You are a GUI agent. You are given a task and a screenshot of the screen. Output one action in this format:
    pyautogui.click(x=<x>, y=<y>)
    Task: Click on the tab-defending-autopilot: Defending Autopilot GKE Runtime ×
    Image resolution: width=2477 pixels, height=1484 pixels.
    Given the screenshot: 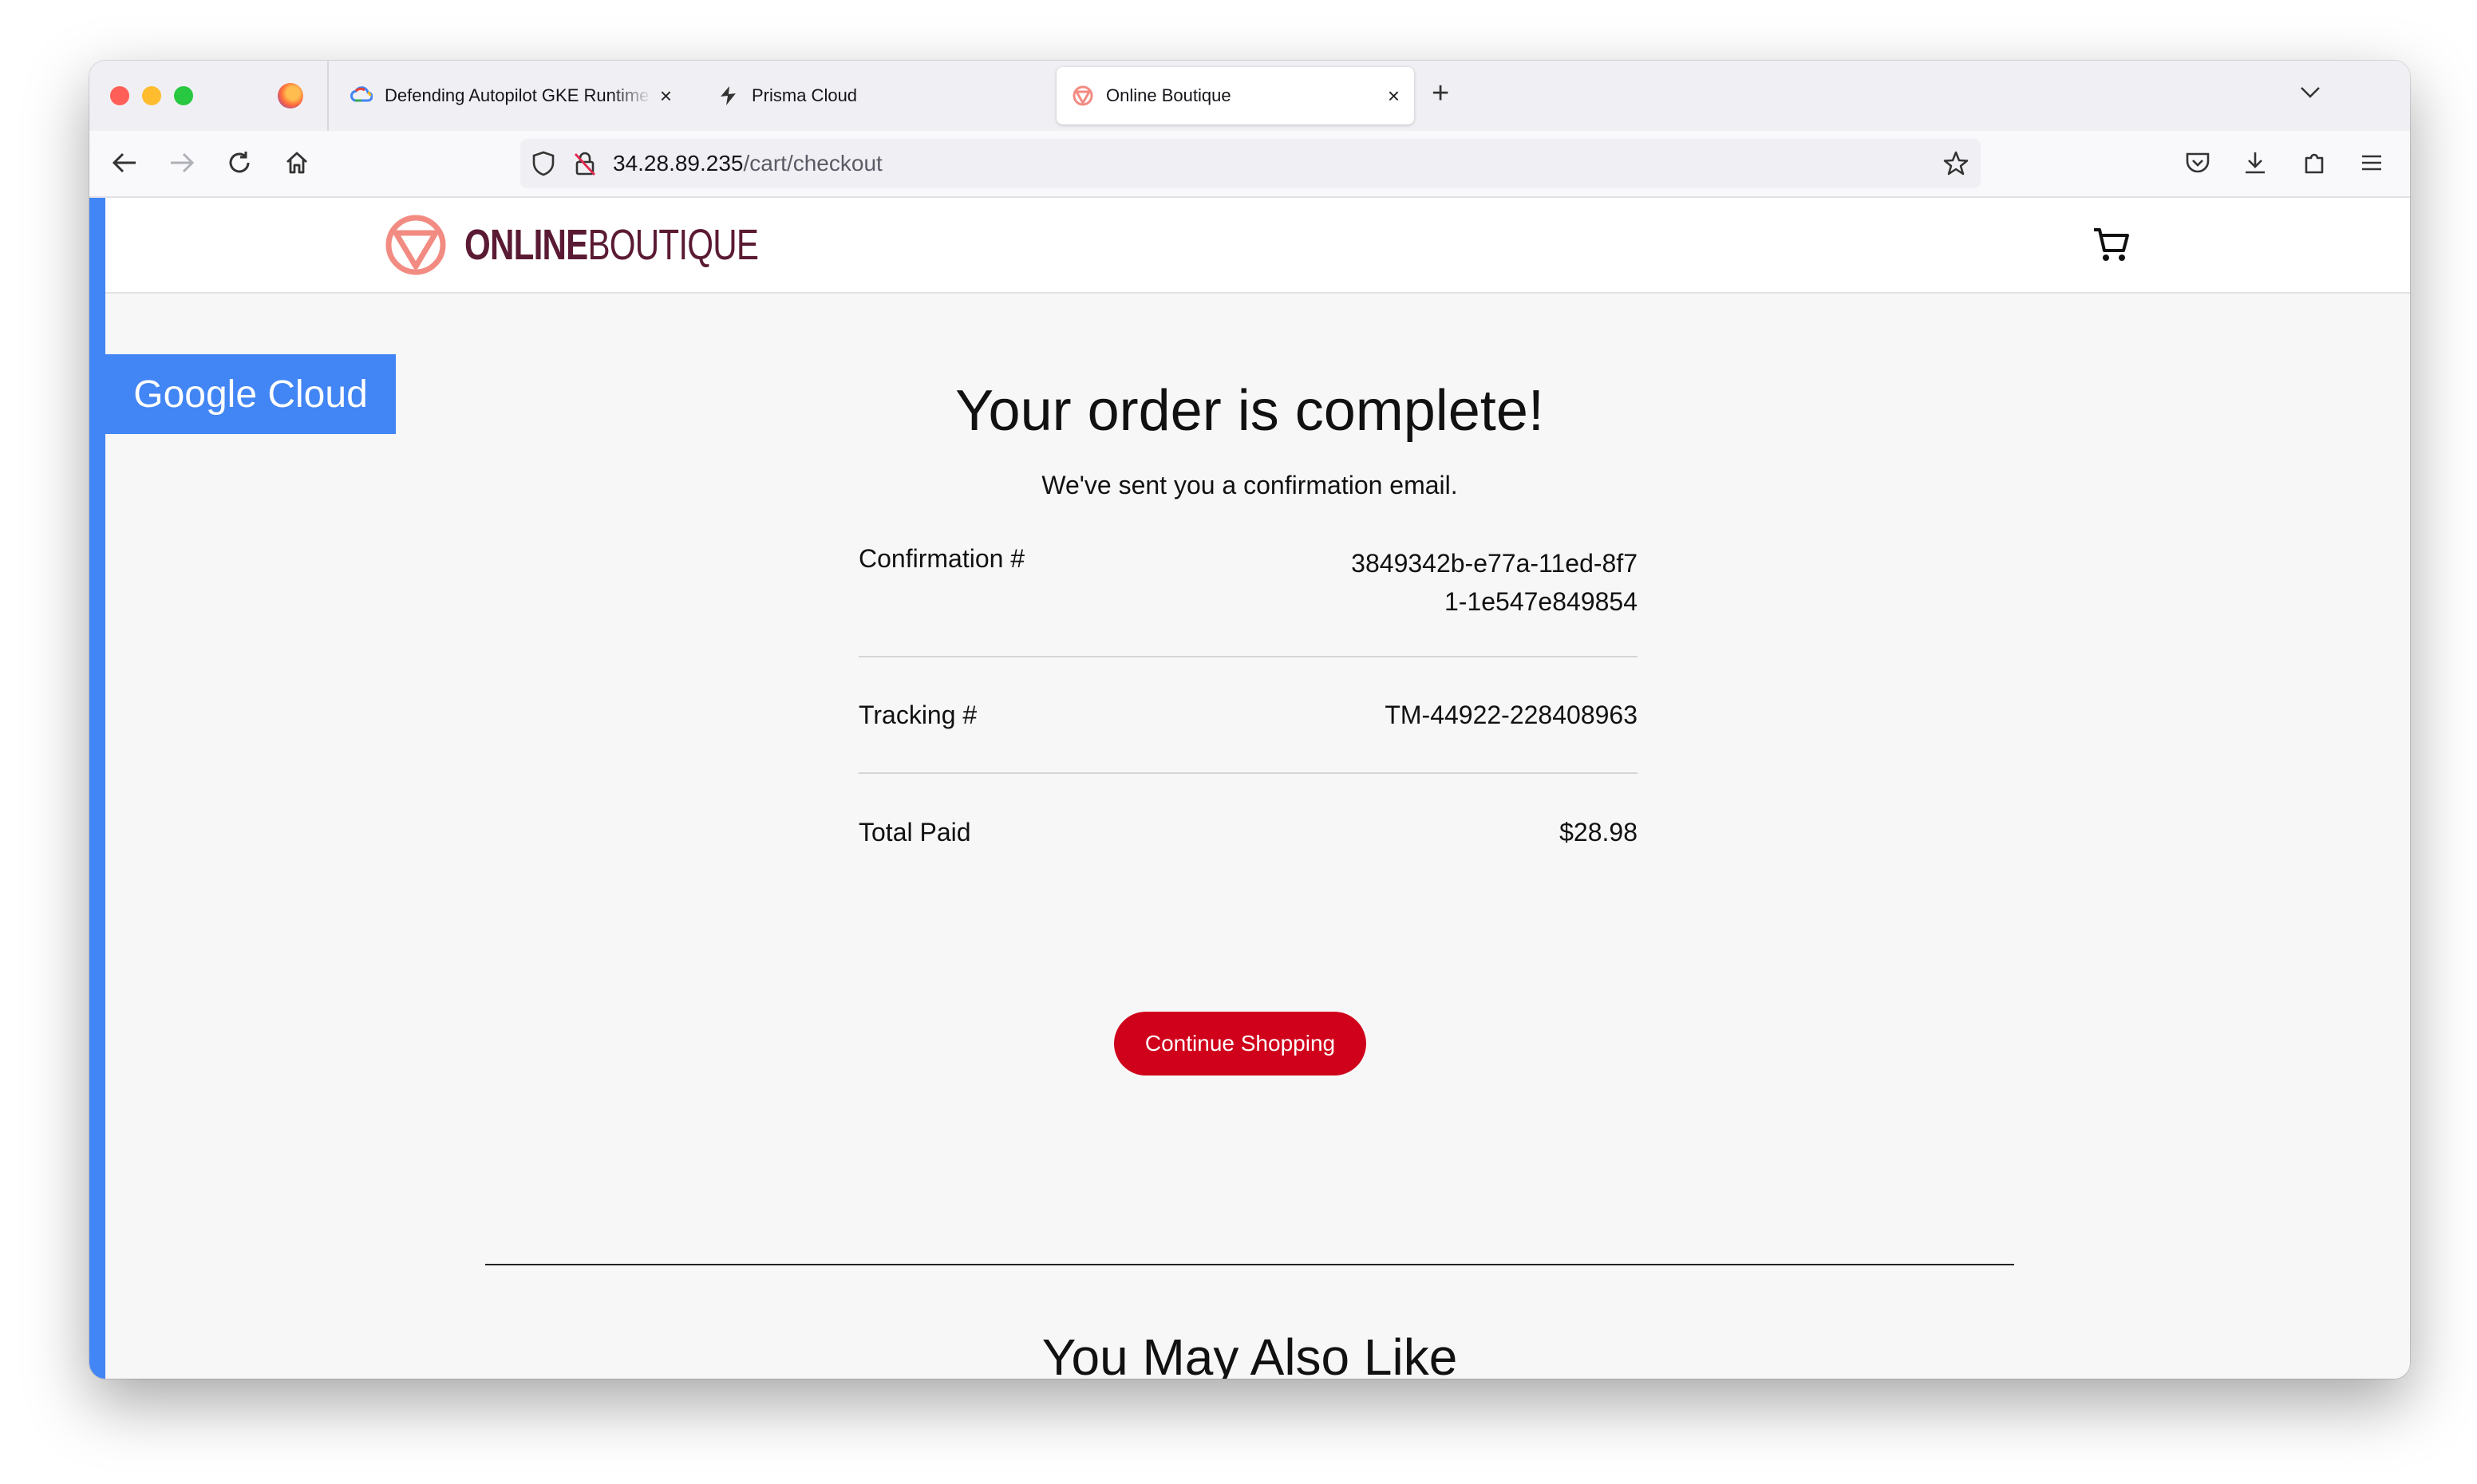 What is the action you would take?
    pyautogui.click(x=511, y=95)
    